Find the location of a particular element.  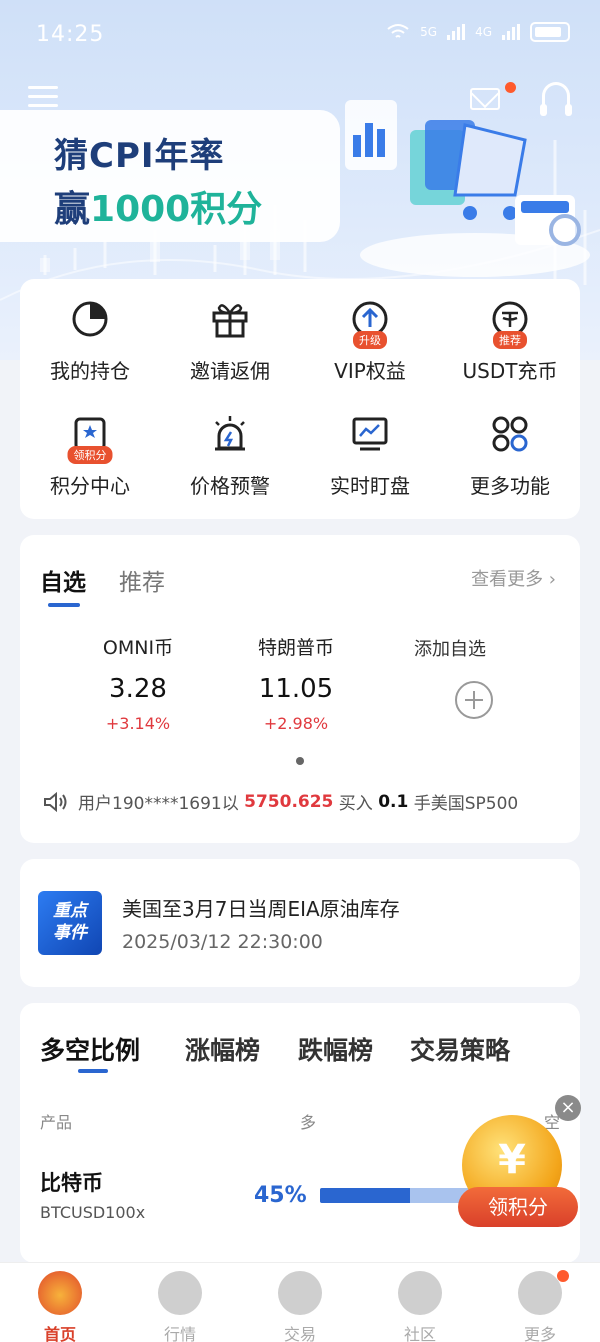

vip-up-icon: 升级 is located at coordinates (370, 323).